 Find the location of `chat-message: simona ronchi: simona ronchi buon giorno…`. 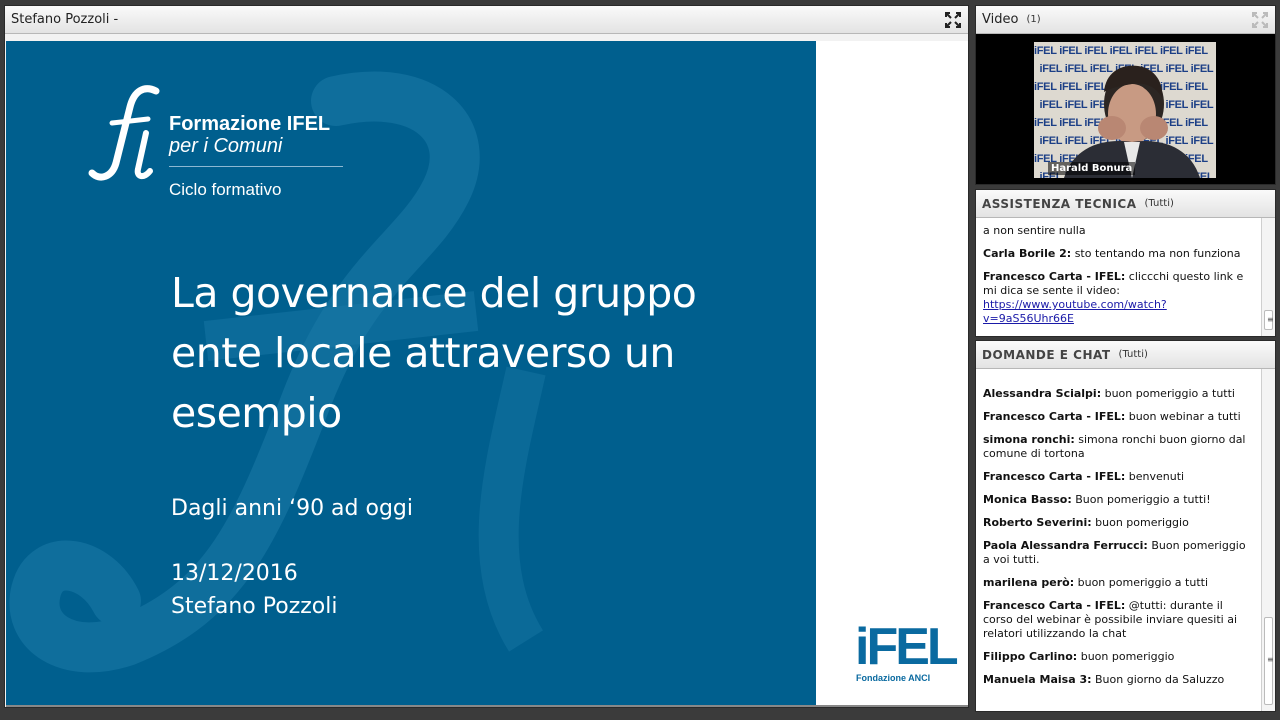

chat-message: simona ronchi: simona ronchi buon giorno… is located at coordinates (1118, 447).